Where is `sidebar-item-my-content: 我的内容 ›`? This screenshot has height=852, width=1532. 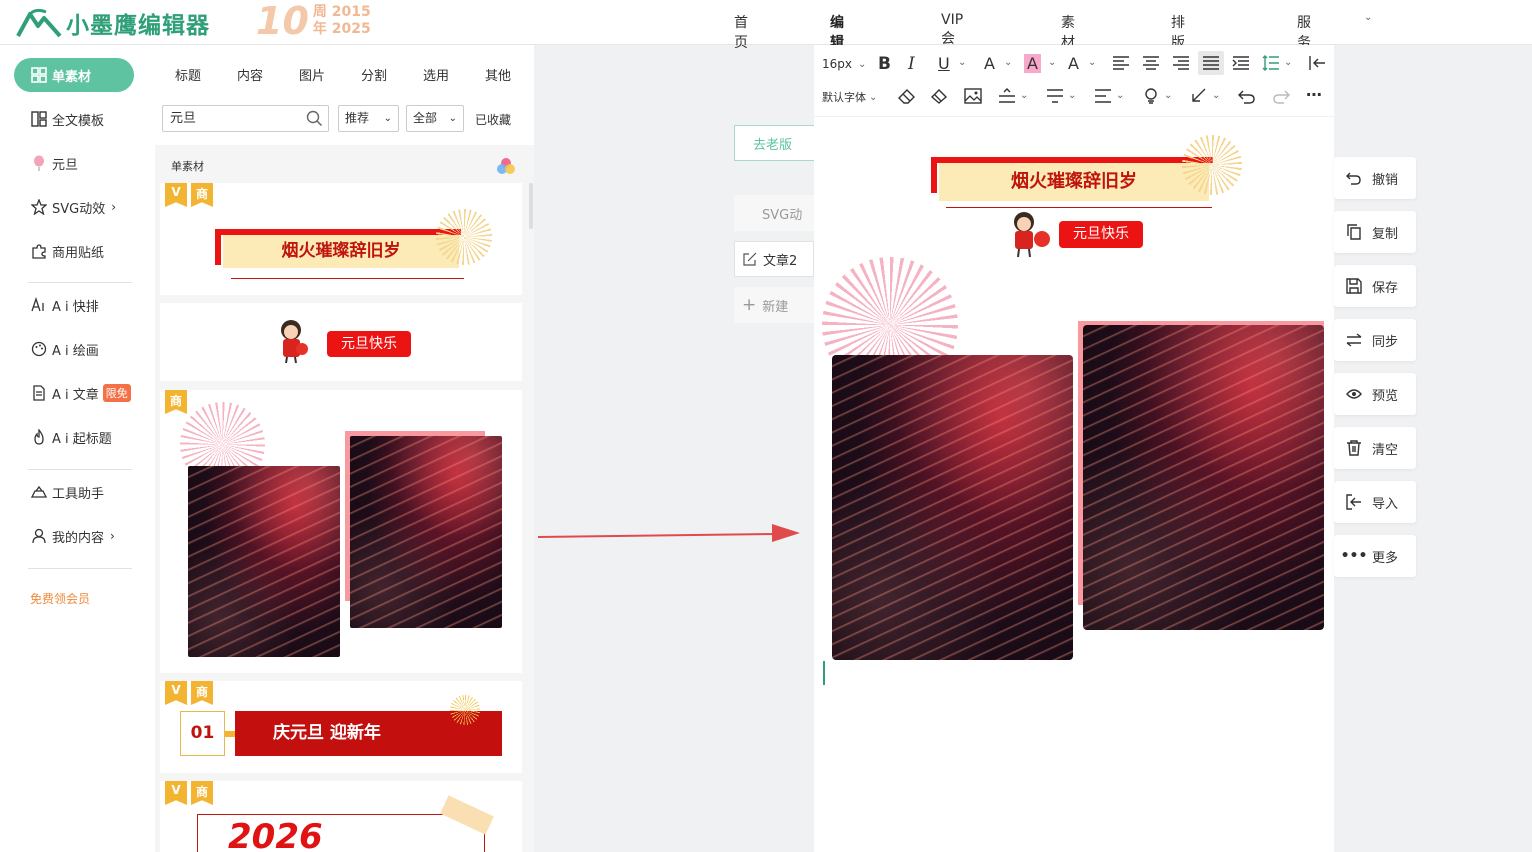 sidebar-item-my-content: 我的内容 › is located at coordinates (74, 536).